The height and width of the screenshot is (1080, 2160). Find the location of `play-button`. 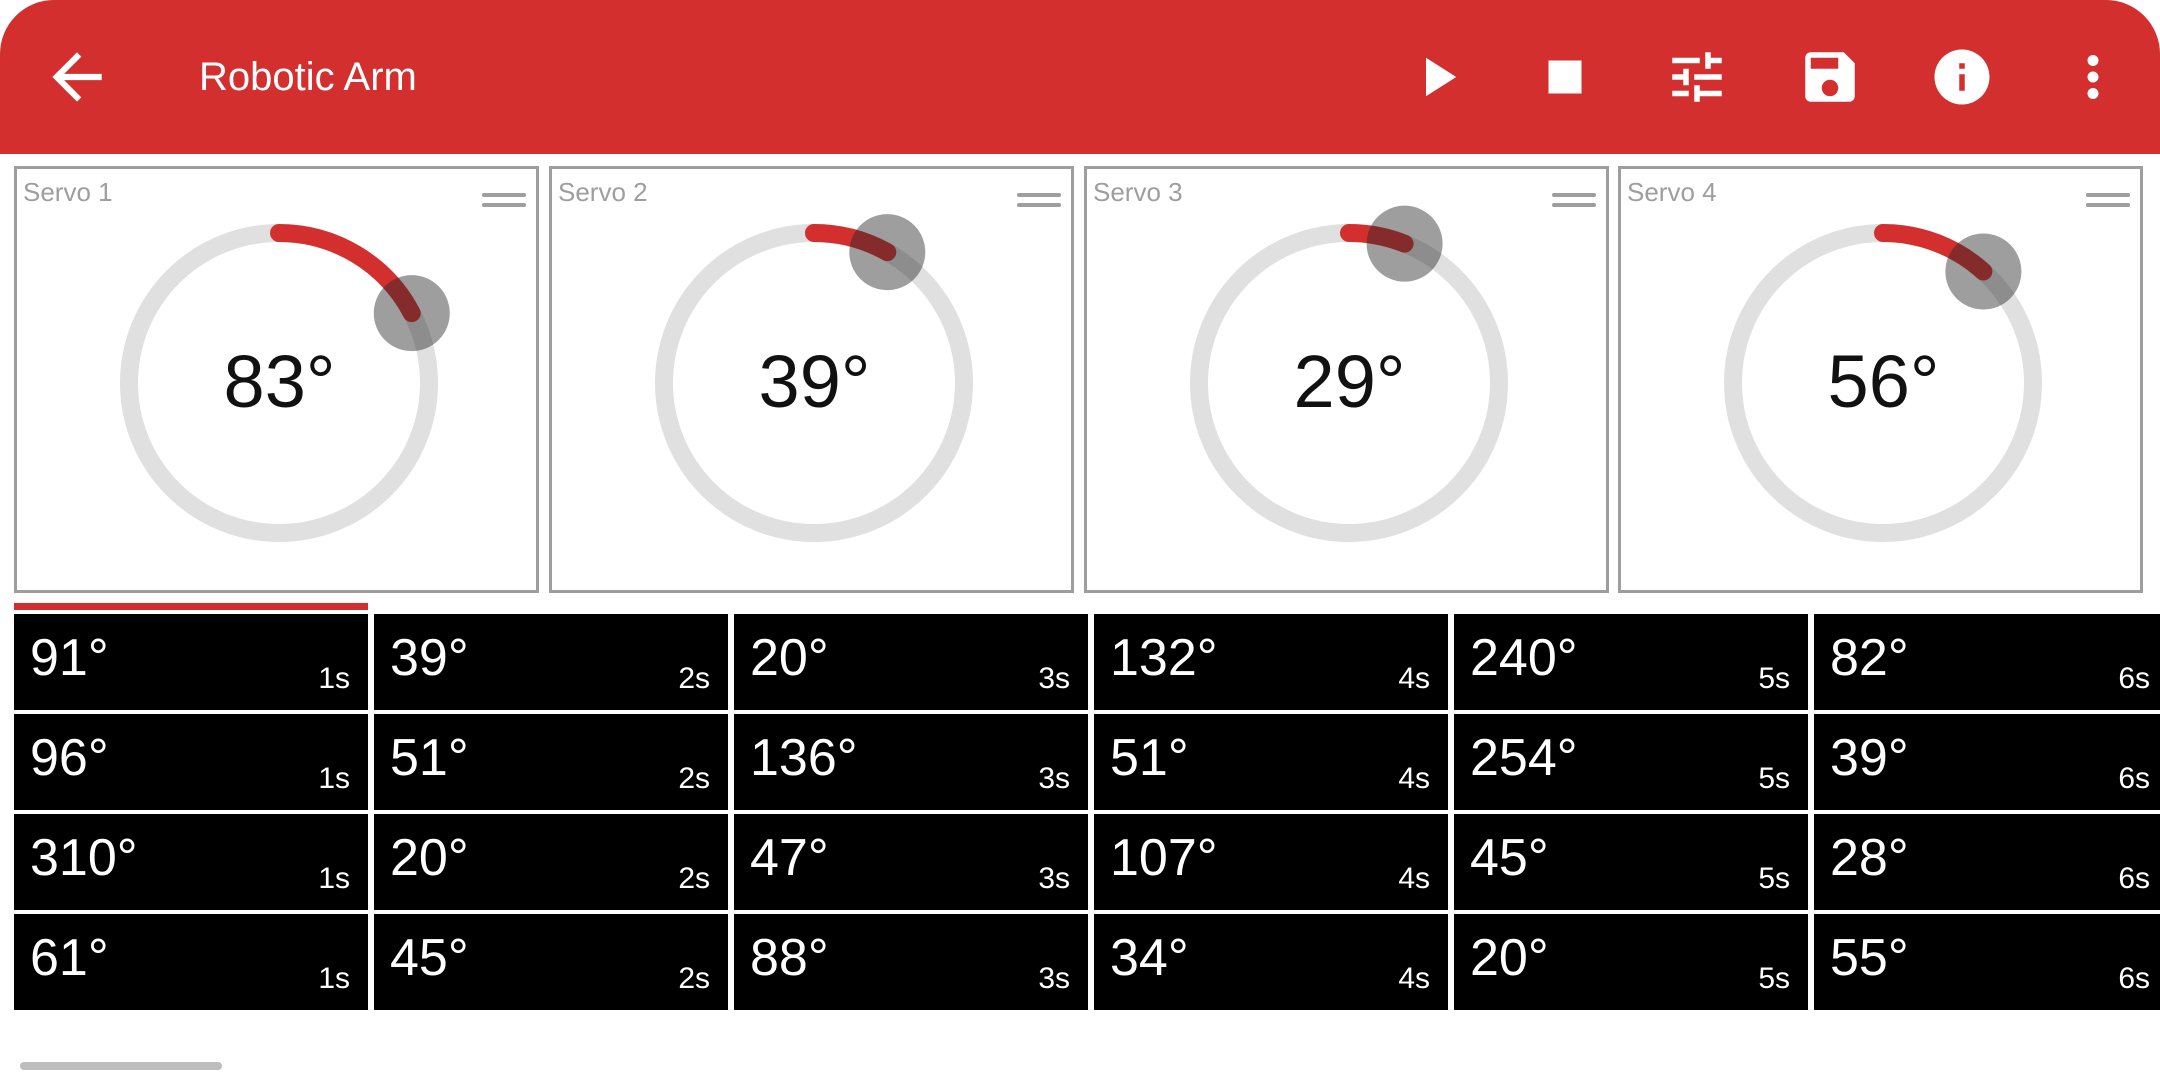

play-button is located at coordinates (1437, 77).